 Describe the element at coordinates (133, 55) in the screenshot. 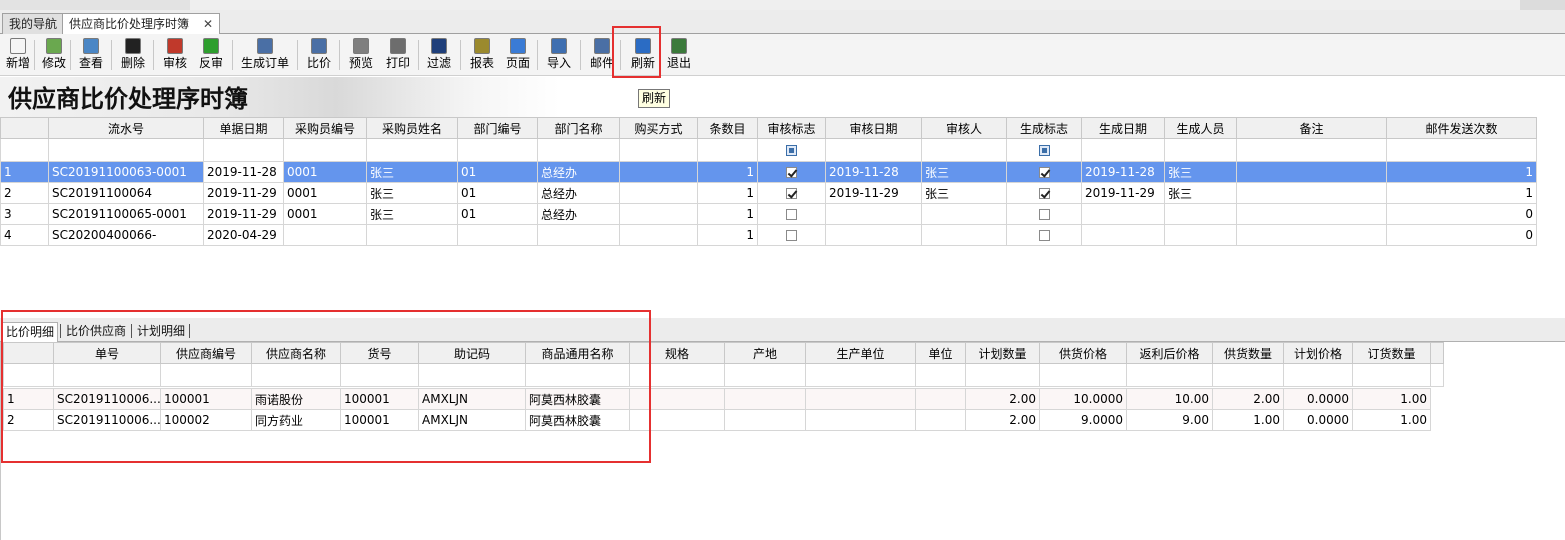

I see `toolbar-button-delete: 删除` at that location.